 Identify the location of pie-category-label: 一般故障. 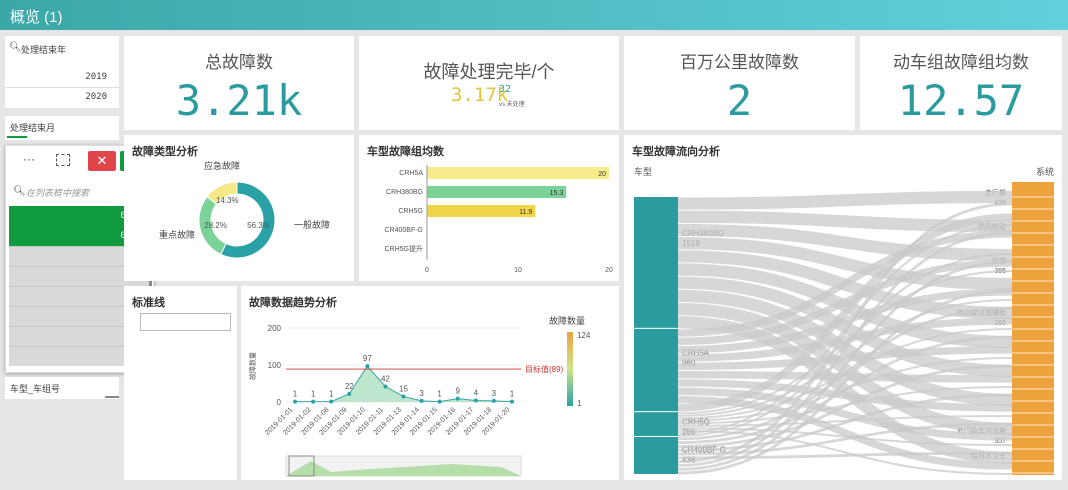
(312, 224).